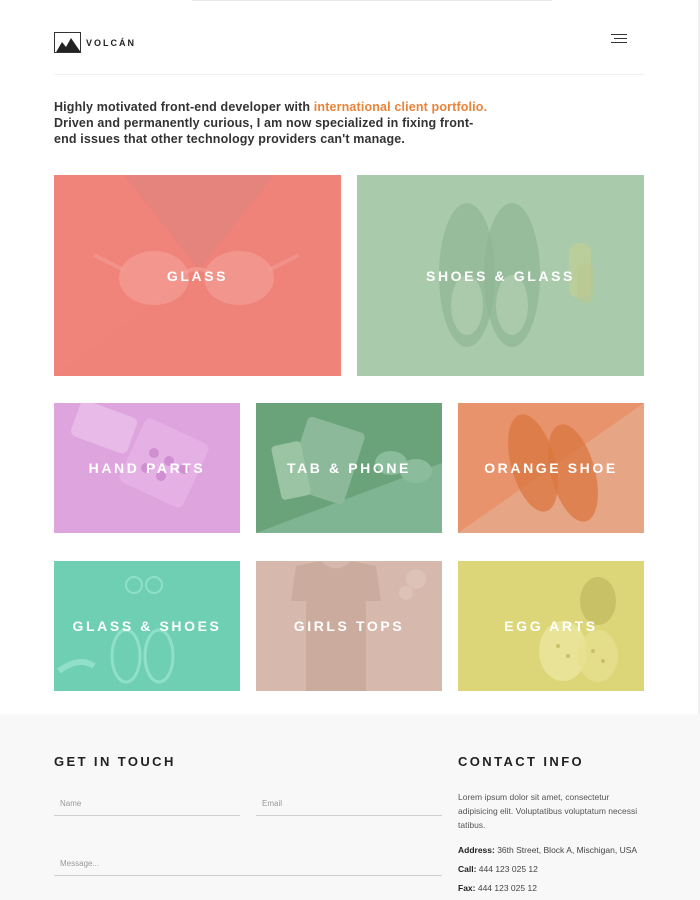  I want to click on contact-fax: Fax: 444 123 025 12, so click(497, 888).